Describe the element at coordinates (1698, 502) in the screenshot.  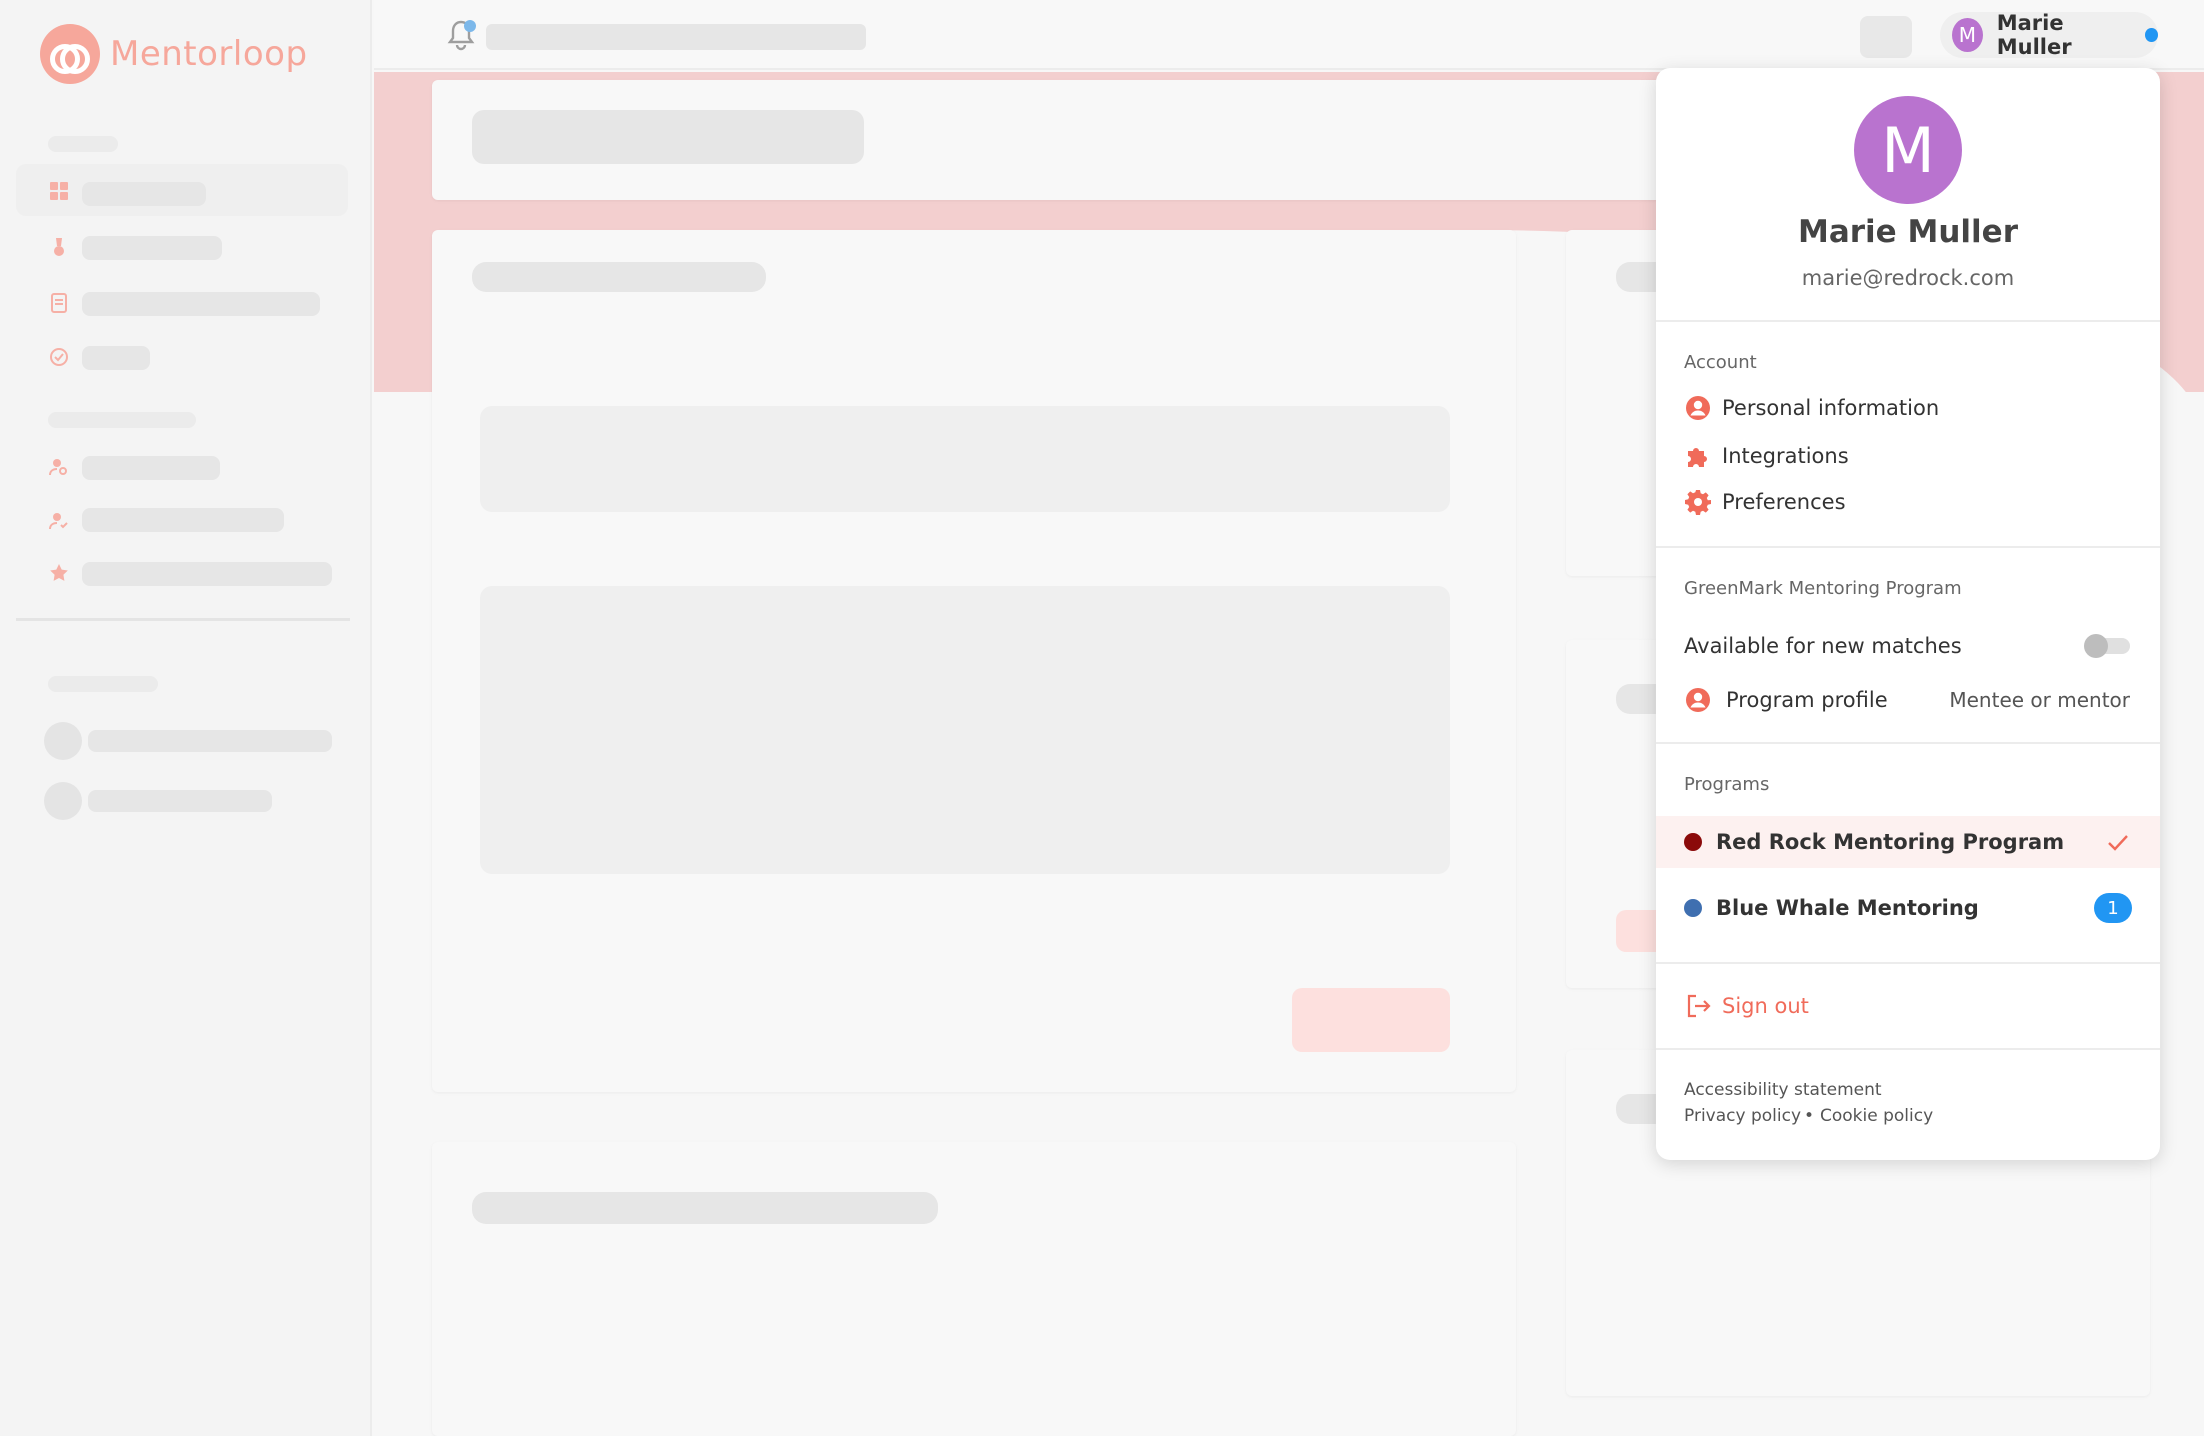
I see `gear-icon` at that location.